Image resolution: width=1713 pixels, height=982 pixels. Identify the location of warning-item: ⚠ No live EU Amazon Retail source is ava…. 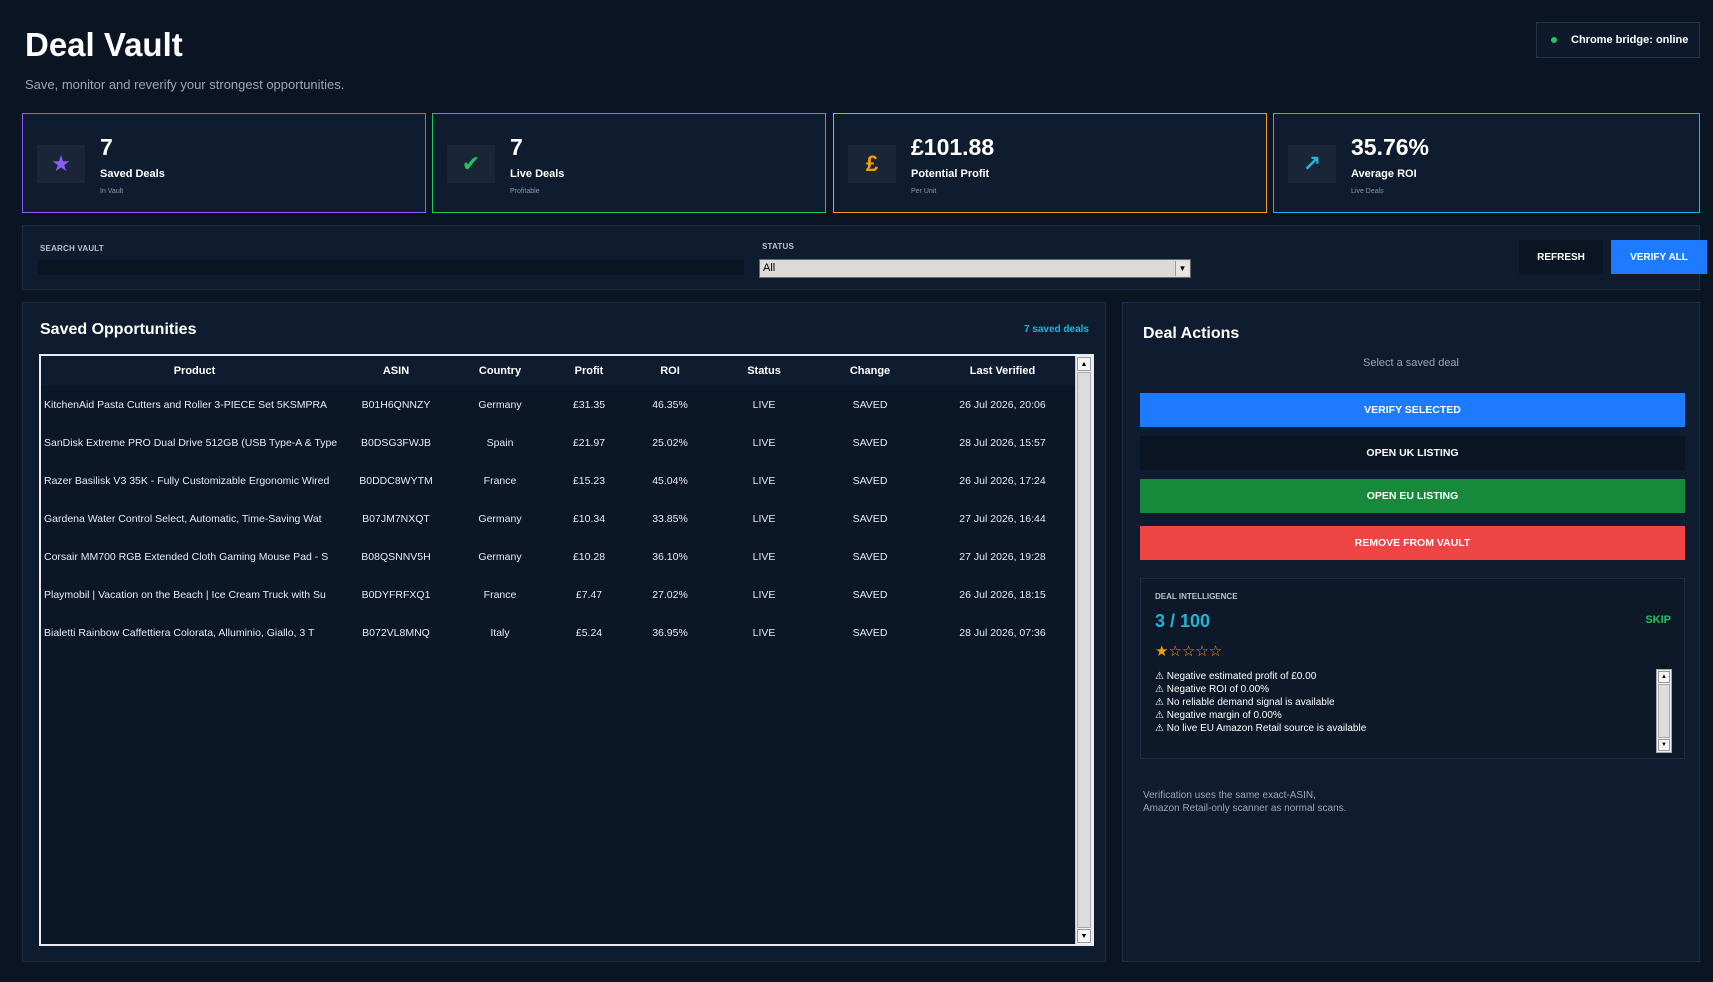
(1261, 728).